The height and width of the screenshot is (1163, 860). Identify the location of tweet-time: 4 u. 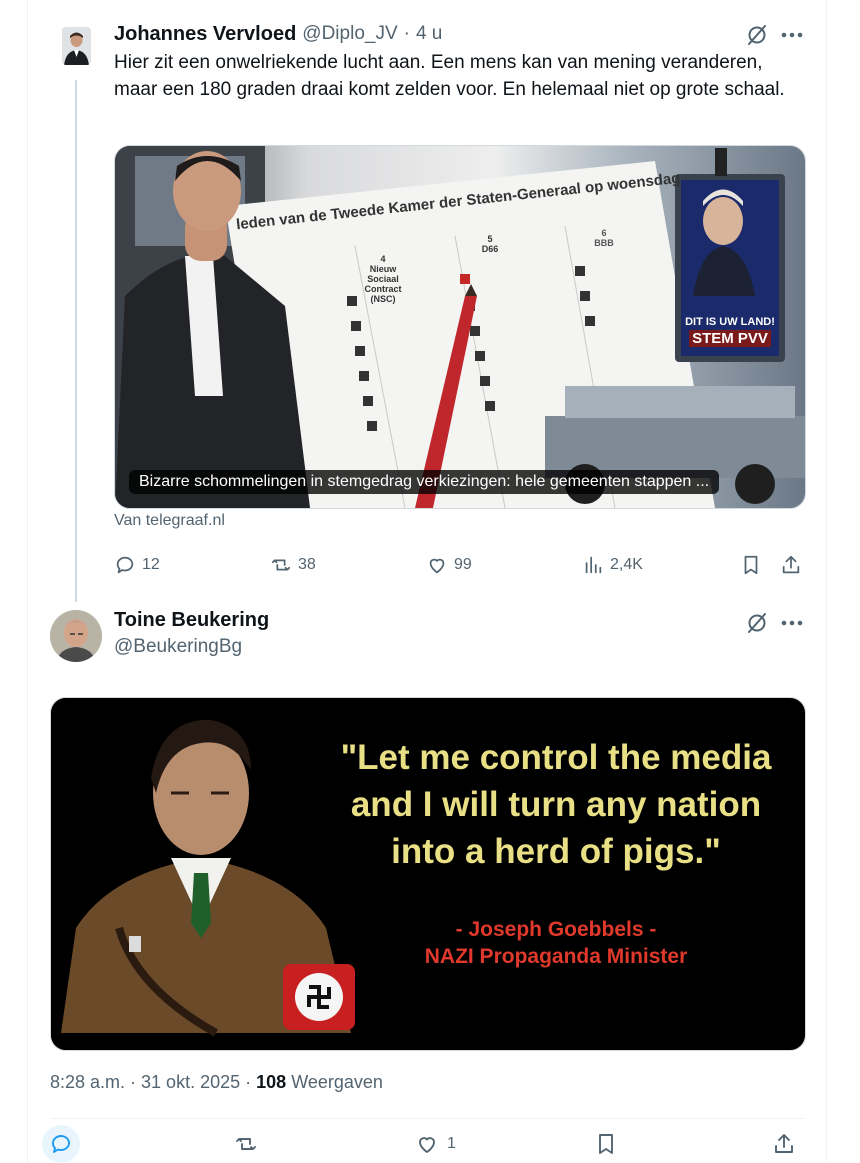
(429, 34).